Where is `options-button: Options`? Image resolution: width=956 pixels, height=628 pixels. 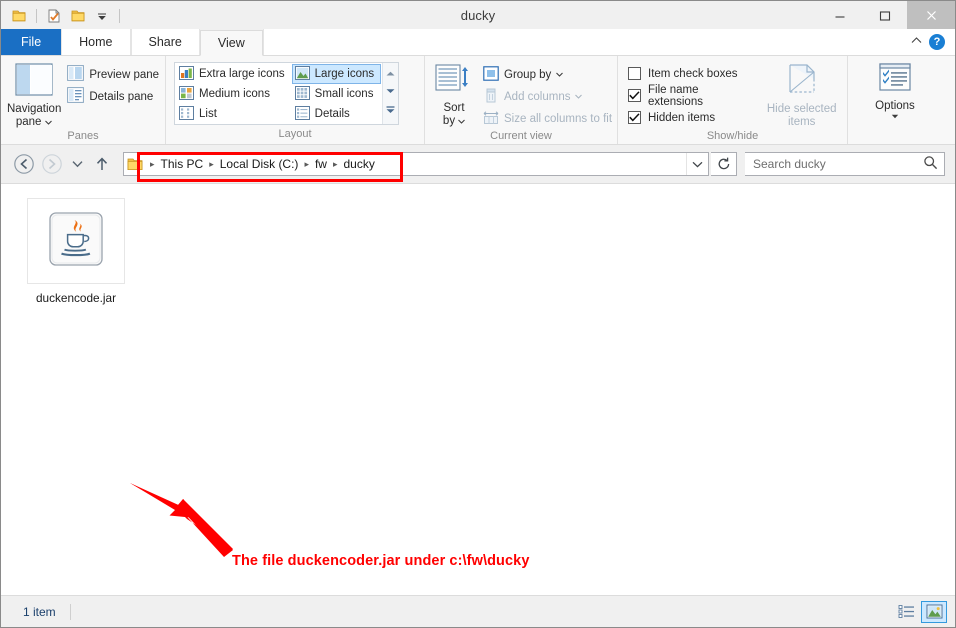 options-button: Options is located at coordinates (895, 89).